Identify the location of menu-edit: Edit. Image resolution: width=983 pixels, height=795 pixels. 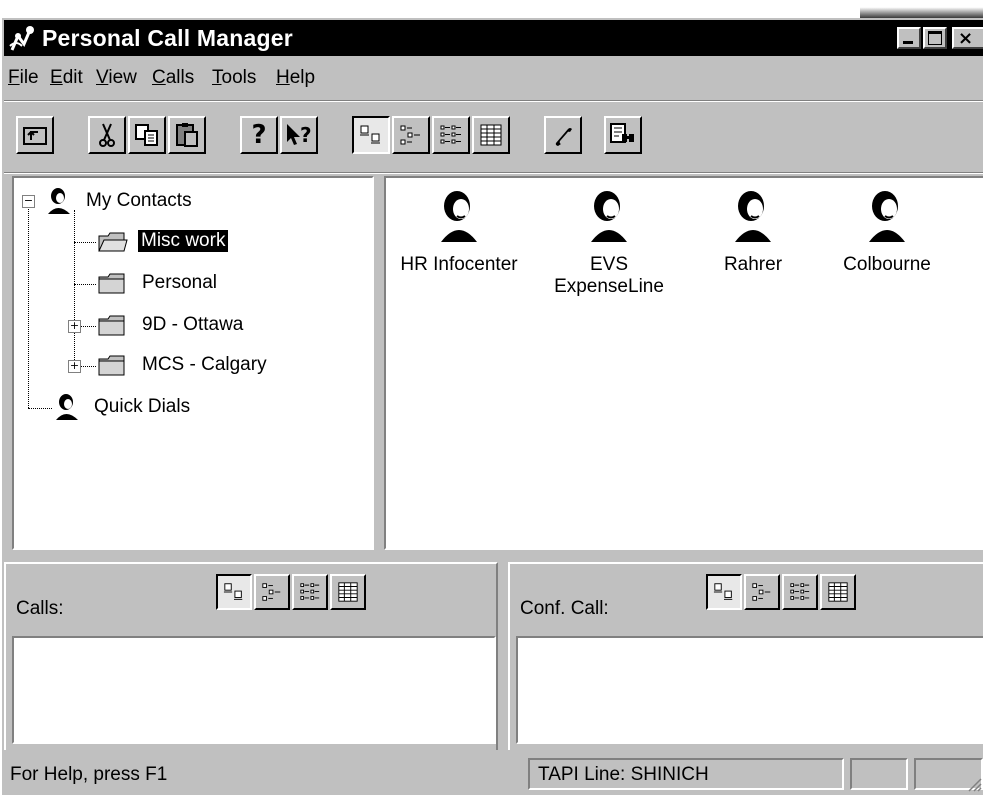
(66, 78).